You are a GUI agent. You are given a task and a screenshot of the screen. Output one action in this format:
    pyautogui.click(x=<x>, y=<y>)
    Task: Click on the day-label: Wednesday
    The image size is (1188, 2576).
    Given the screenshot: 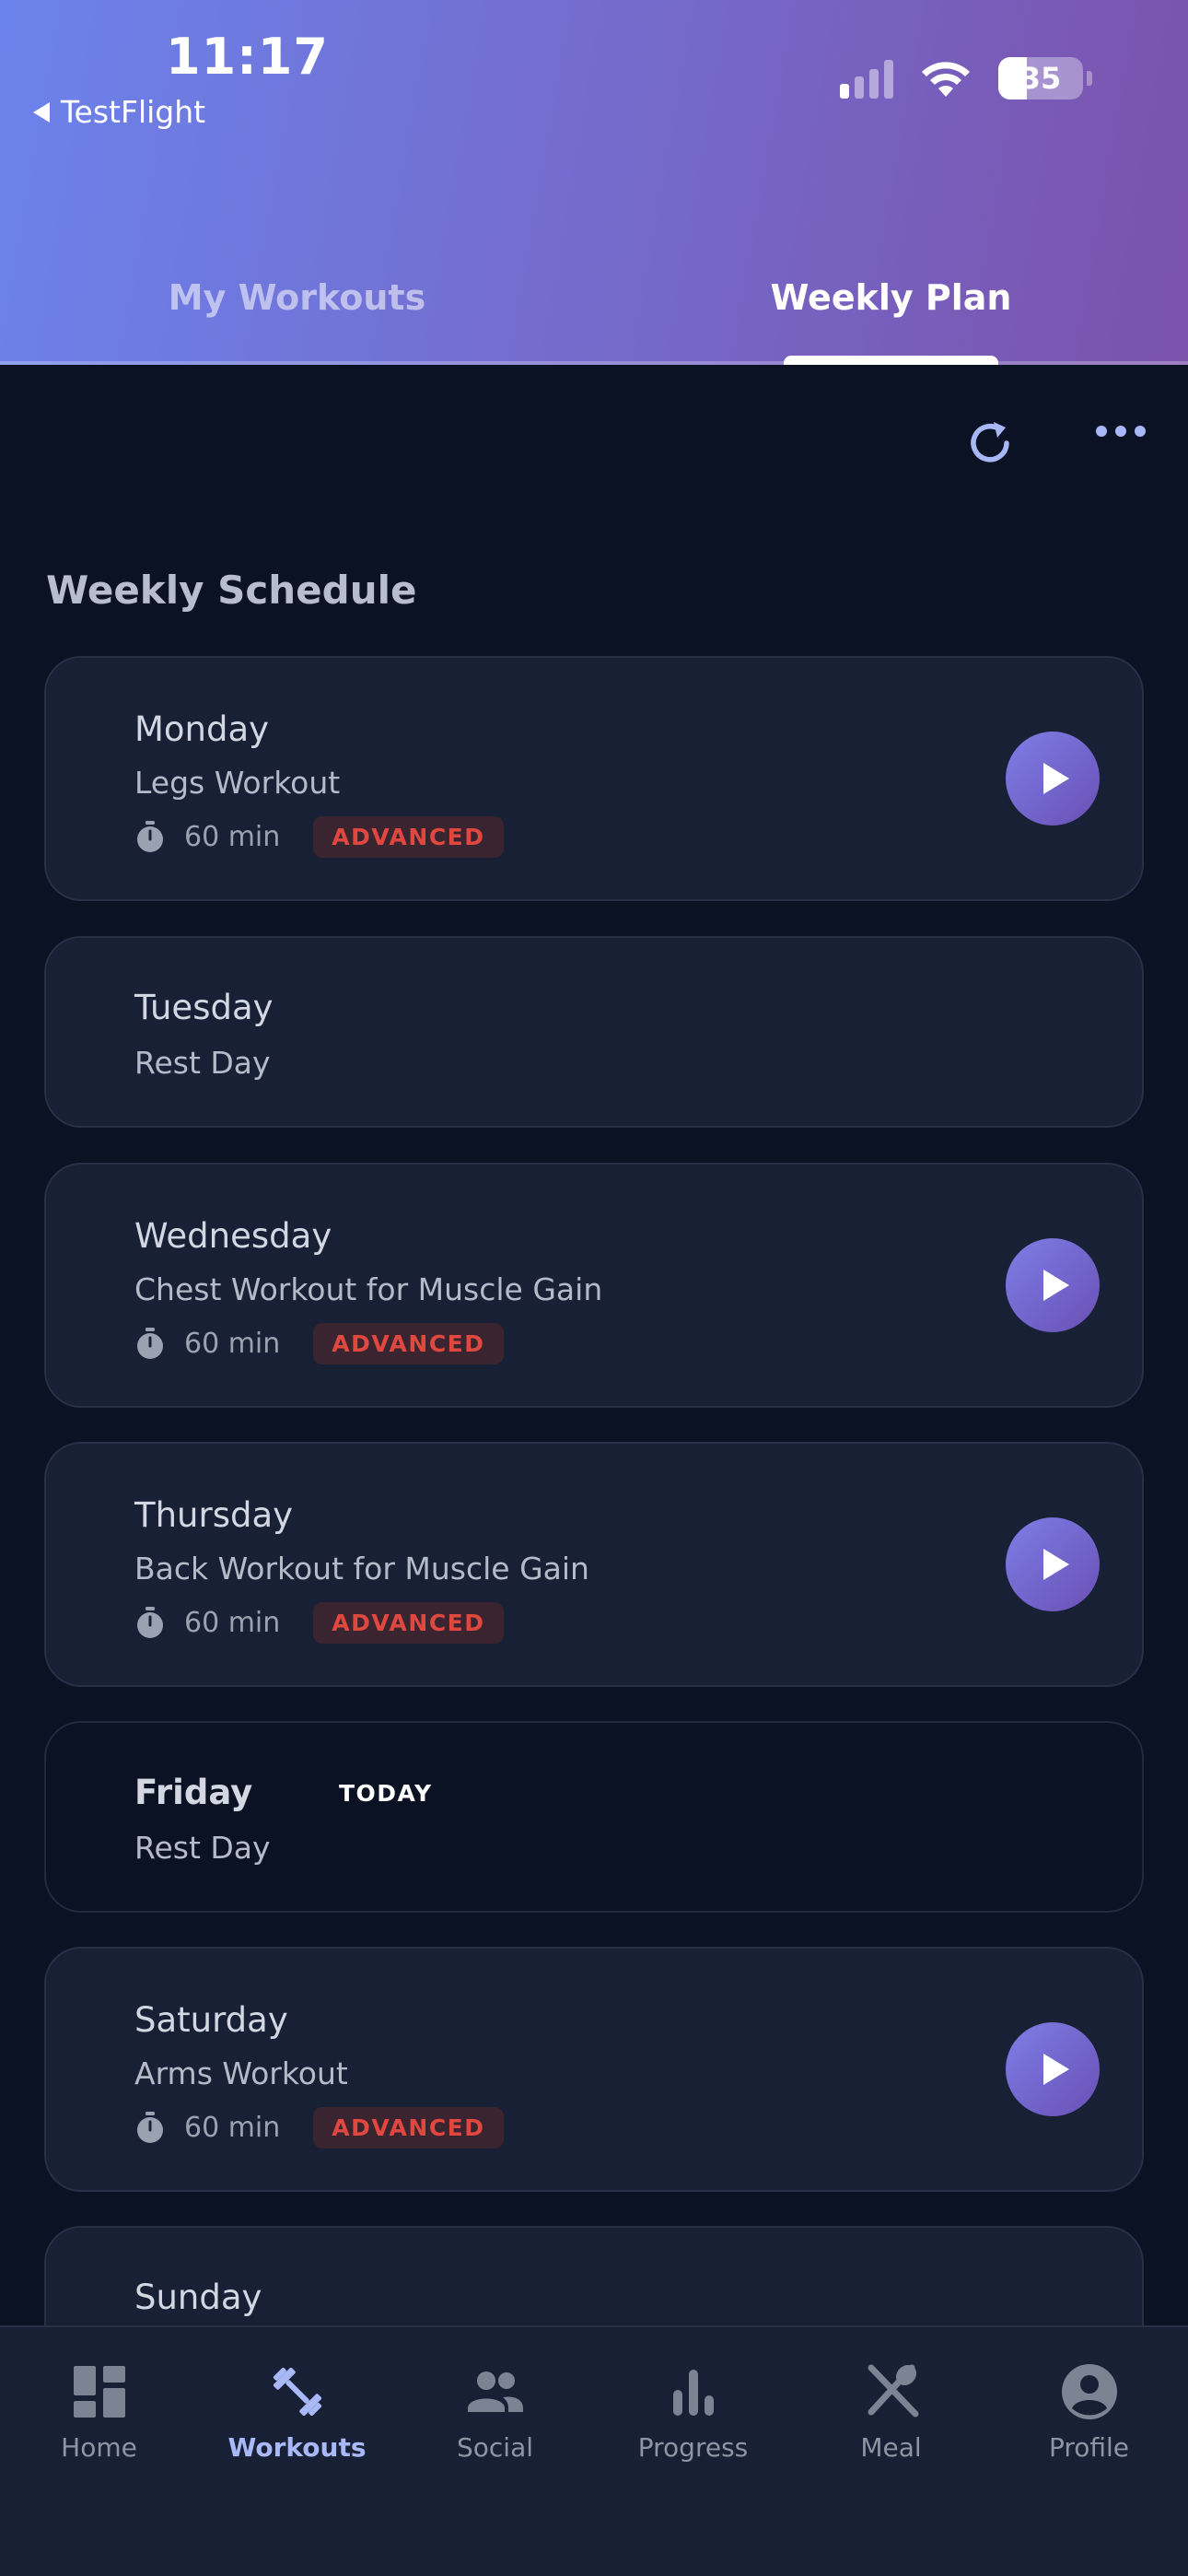 What is the action you would take?
    pyautogui.click(x=233, y=1236)
    